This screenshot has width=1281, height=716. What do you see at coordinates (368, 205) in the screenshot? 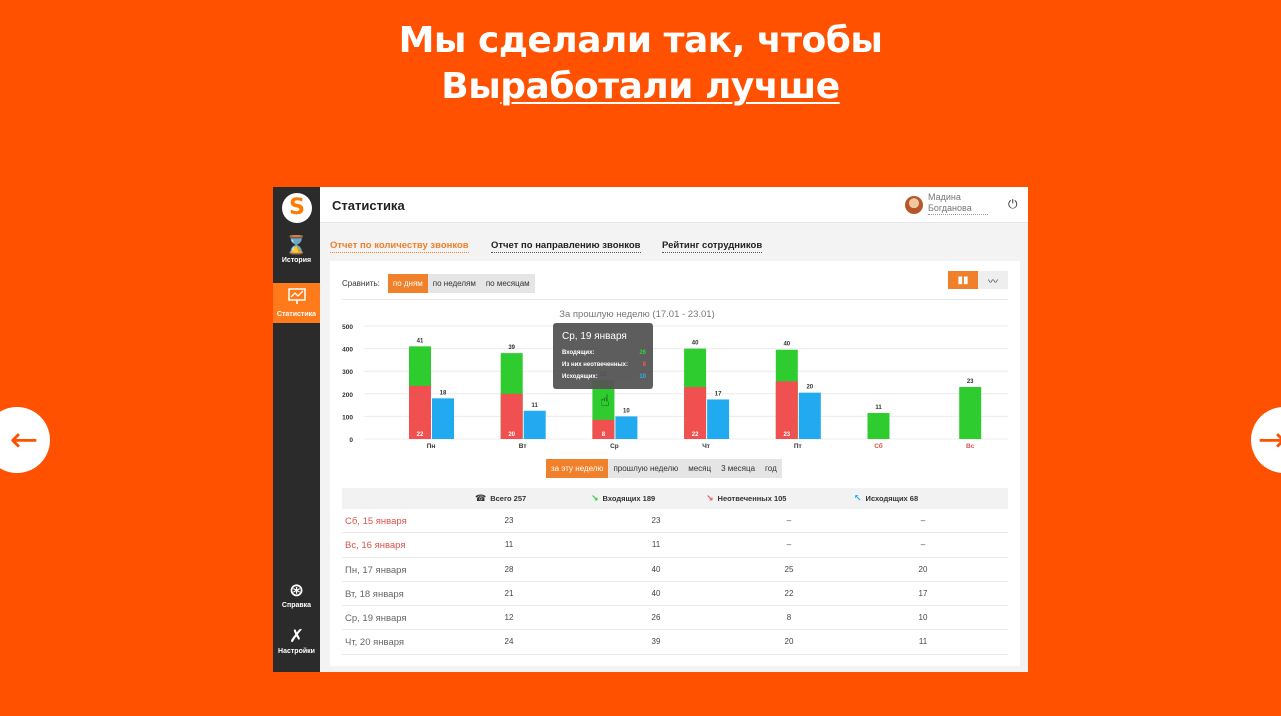
I see `page-title: Статистика` at bounding box center [368, 205].